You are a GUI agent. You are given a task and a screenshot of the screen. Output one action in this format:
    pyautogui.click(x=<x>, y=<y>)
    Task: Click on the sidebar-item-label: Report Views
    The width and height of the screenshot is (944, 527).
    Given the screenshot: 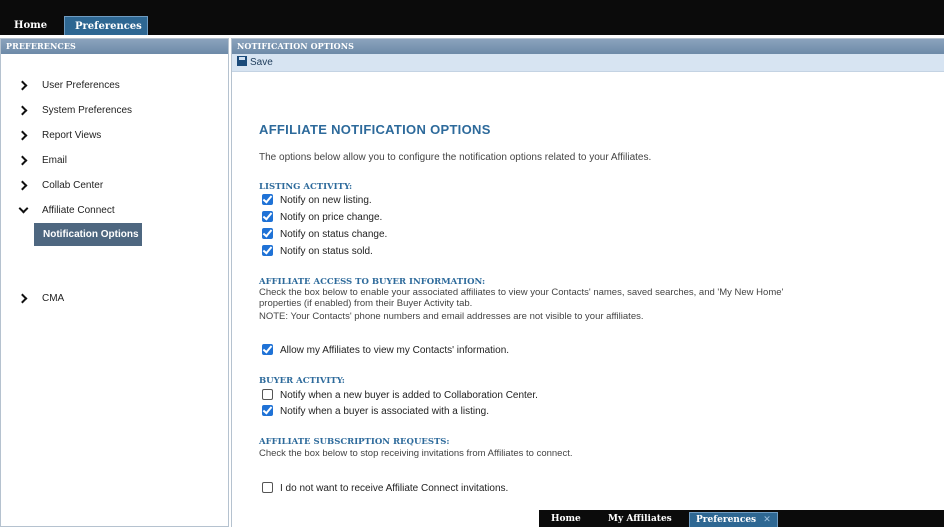 What is the action you would take?
    pyautogui.click(x=72, y=135)
    